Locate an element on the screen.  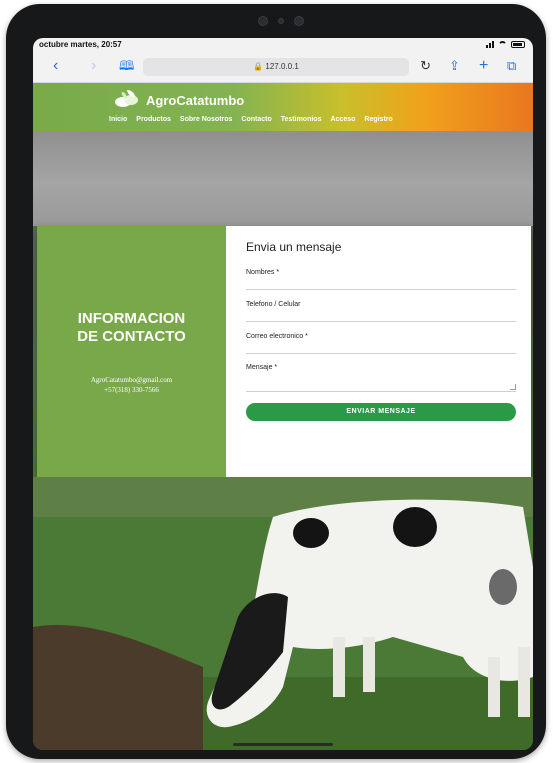
share-icon: ⇪ is located at coordinates (454, 66).